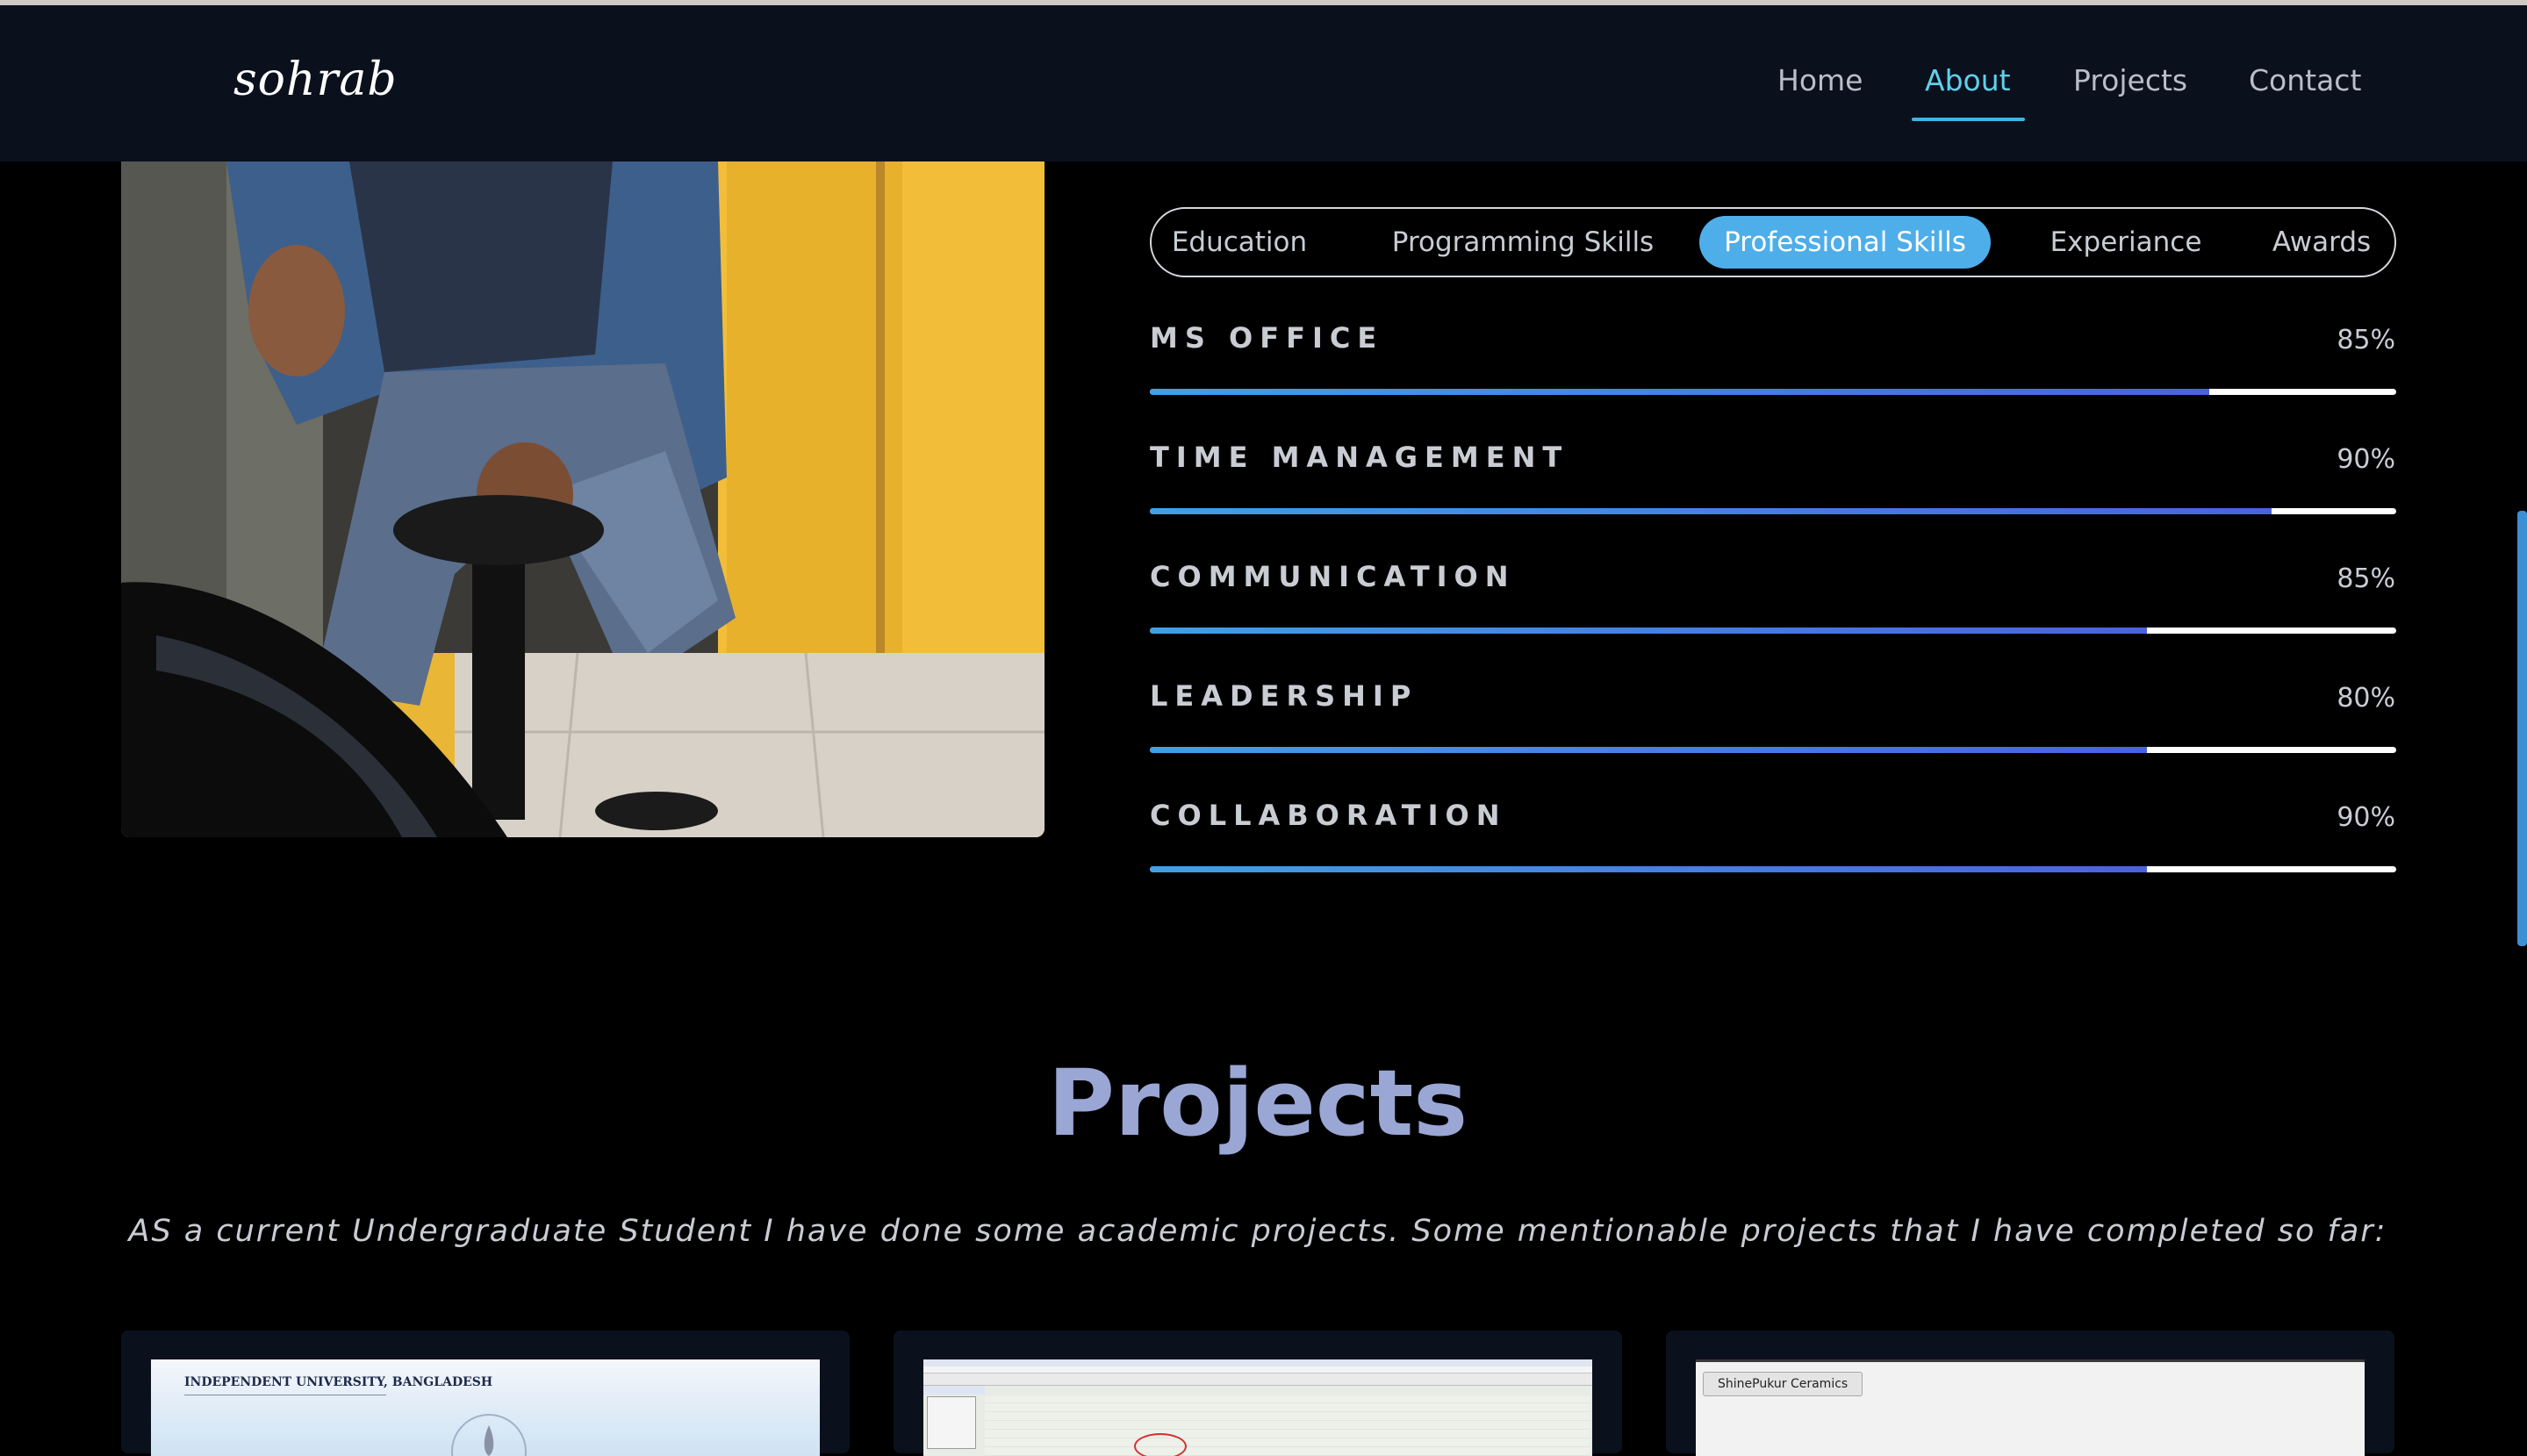 This screenshot has width=2527, height=1456. I want to click on skill-percent-leadership: 80%, so click(2366, 698).